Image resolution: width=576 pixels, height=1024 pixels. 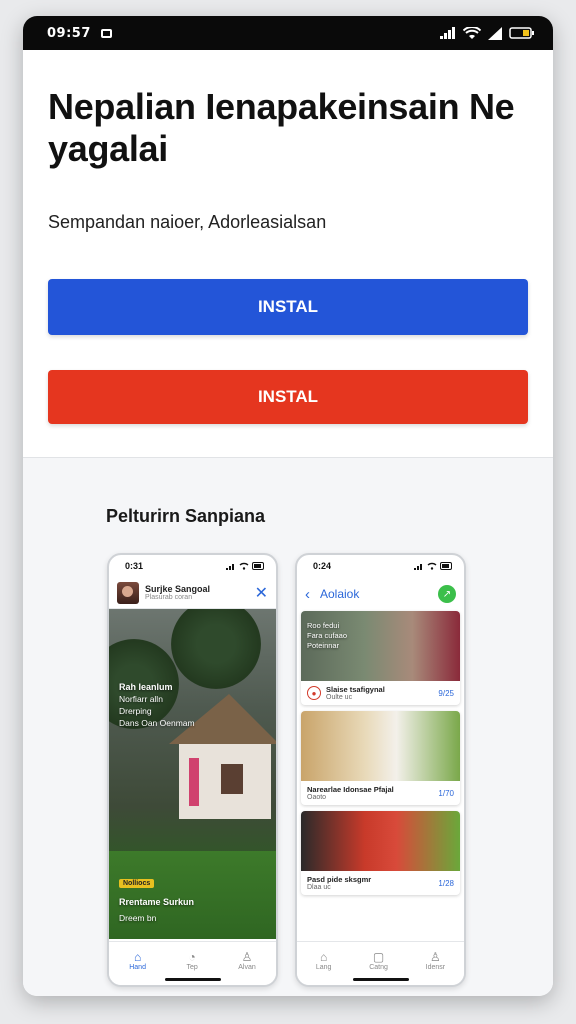 I want to click on tab-label: Alvan, so click(x=247, y=967).